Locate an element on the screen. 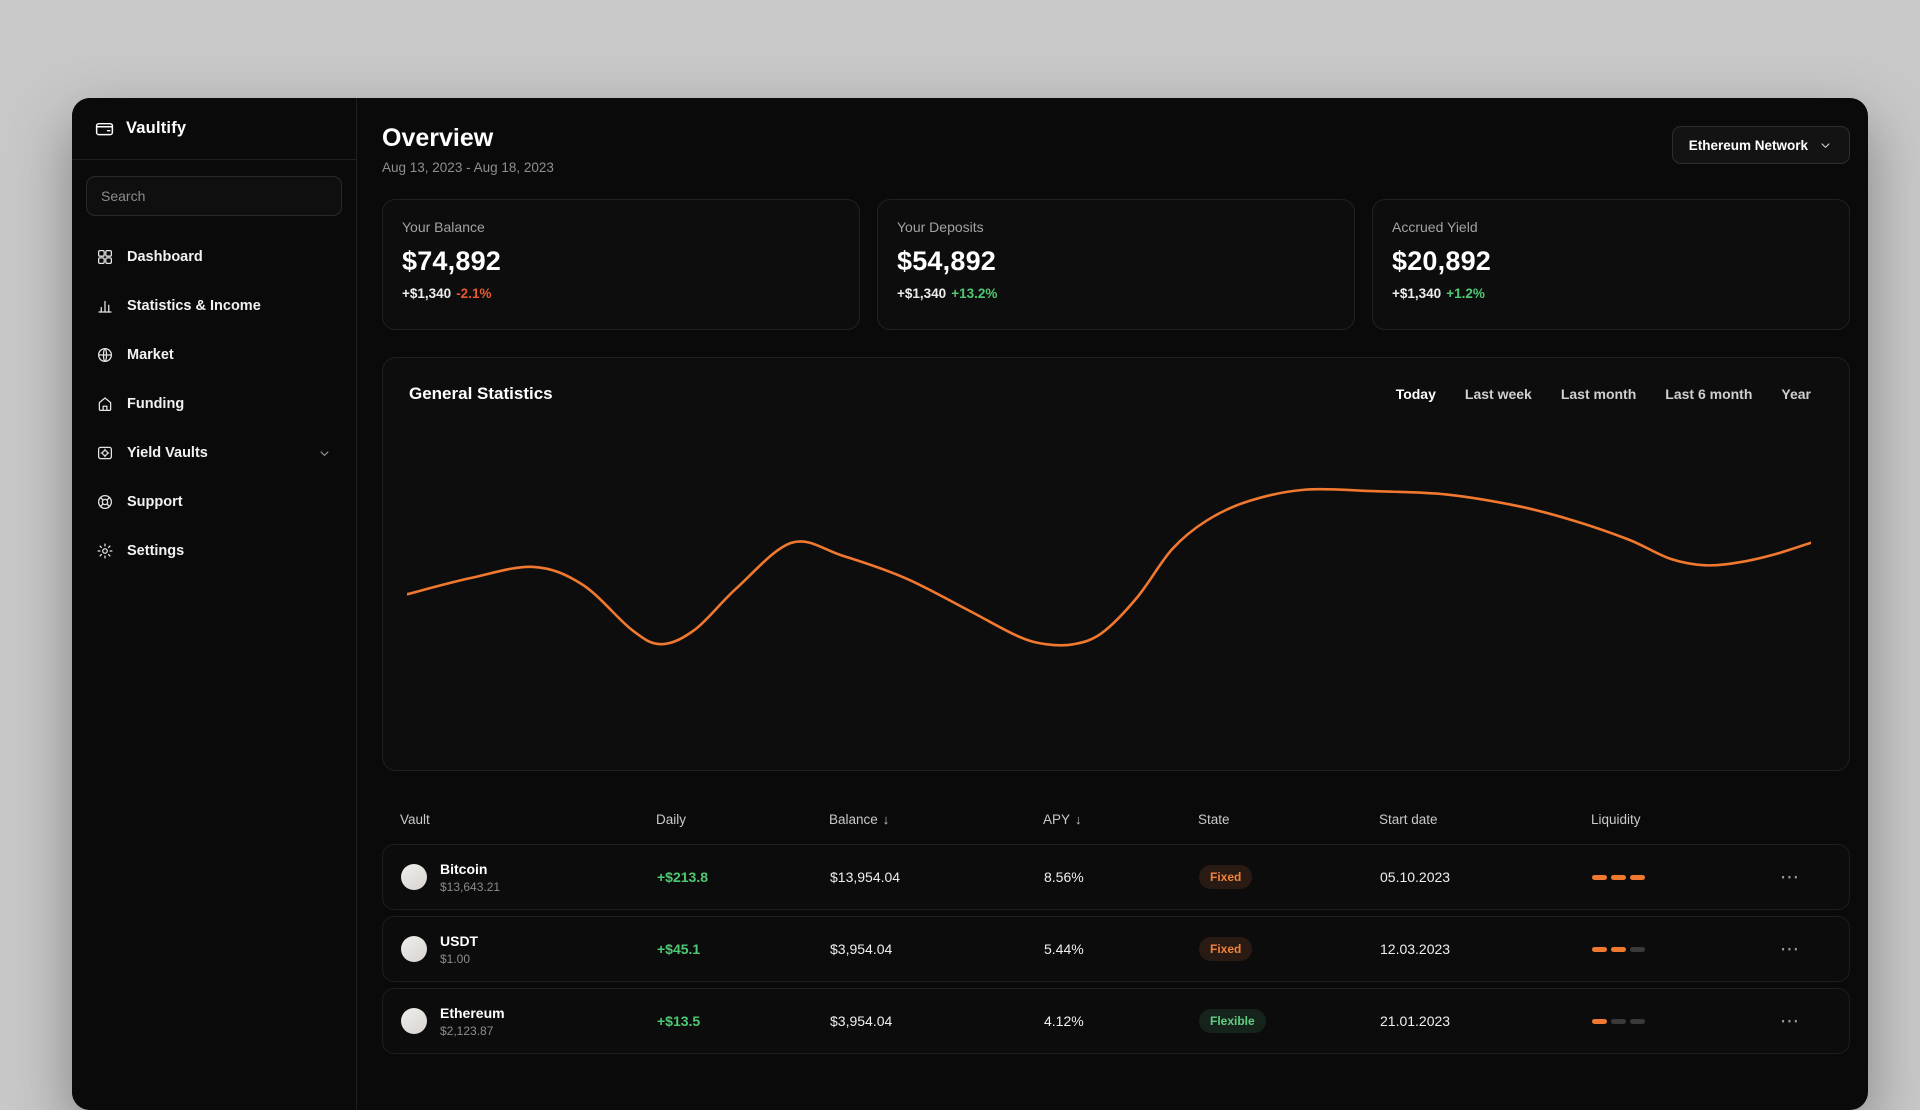 This screenshot has height=1110, width=1920. balance-value: $3,954.04 is located at coordinates (861, 949).